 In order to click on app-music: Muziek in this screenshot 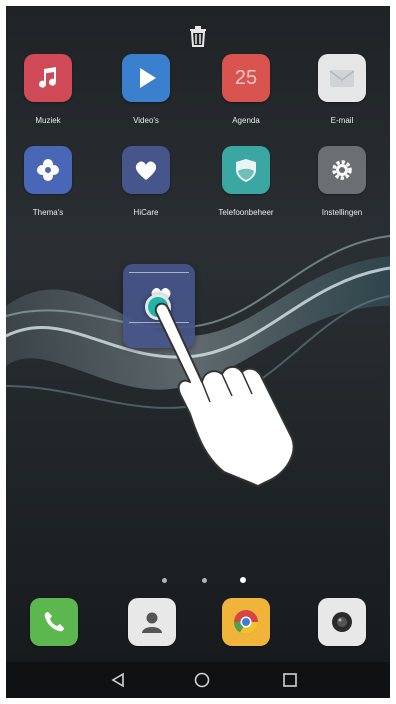, I will do `click(48, 90)`.